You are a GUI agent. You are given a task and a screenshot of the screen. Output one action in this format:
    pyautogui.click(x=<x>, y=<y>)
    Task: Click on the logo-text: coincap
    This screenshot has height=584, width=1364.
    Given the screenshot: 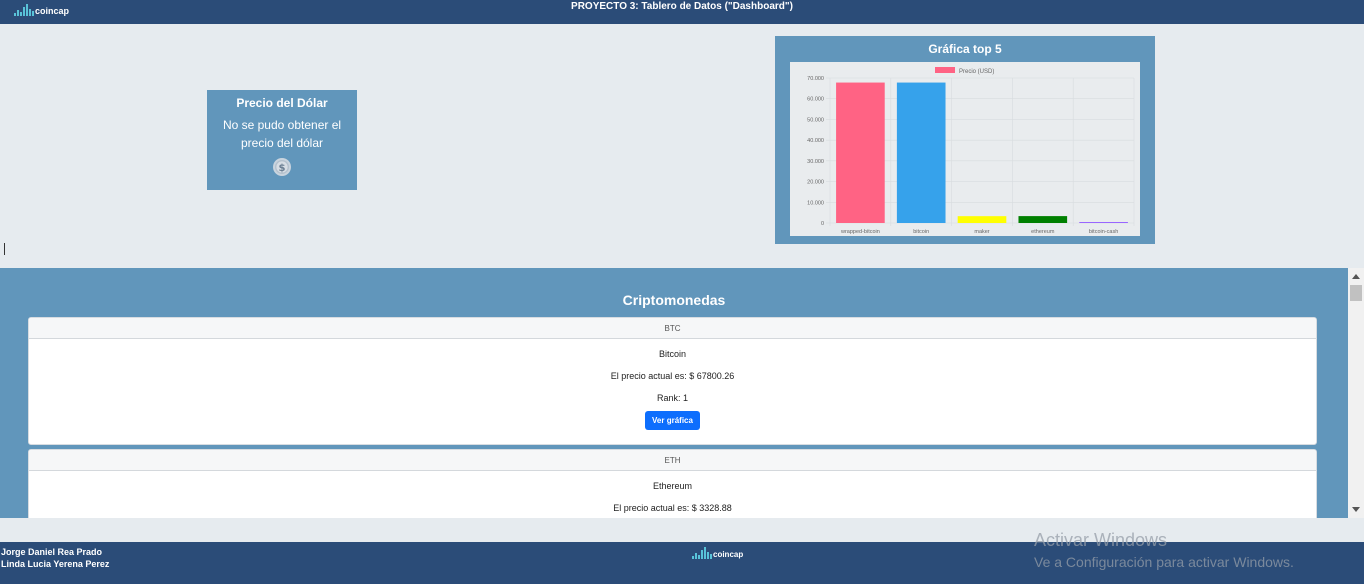 What is the action you would take?
    pyautogui.click(x=728, y=554)
    